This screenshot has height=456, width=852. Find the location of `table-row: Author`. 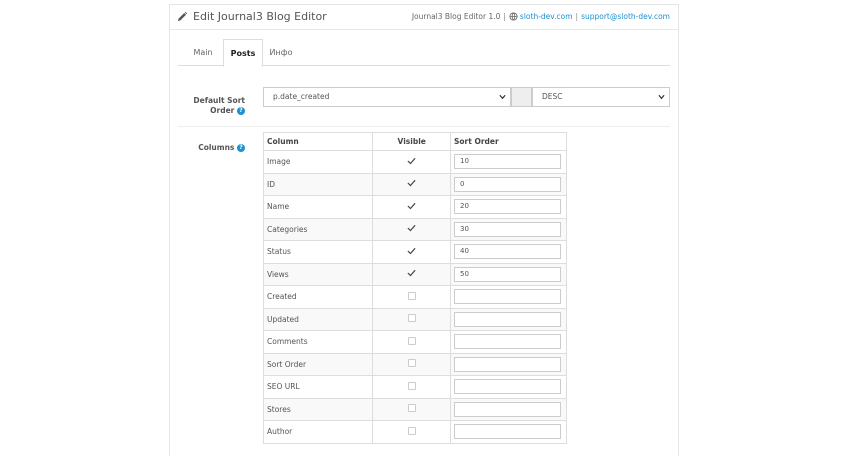

table-row: Author is located at coordinates (414, 432).